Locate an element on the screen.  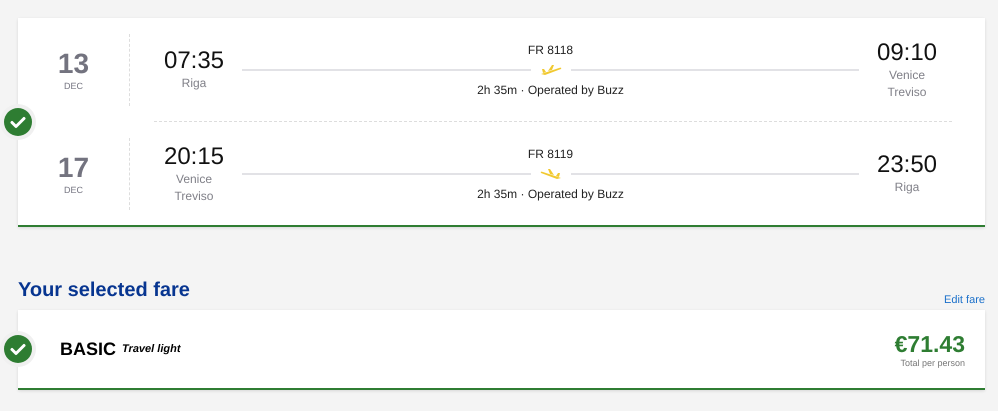
arrival-time: 23:50 is located at coordinates (907, 165).